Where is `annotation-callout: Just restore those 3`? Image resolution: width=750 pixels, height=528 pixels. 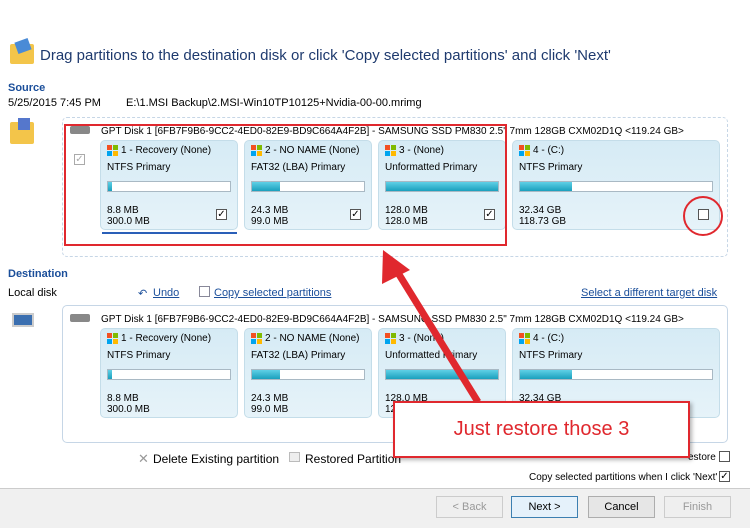 annotation-callout: Just restore those 3 is located at coordinates (541, 429).